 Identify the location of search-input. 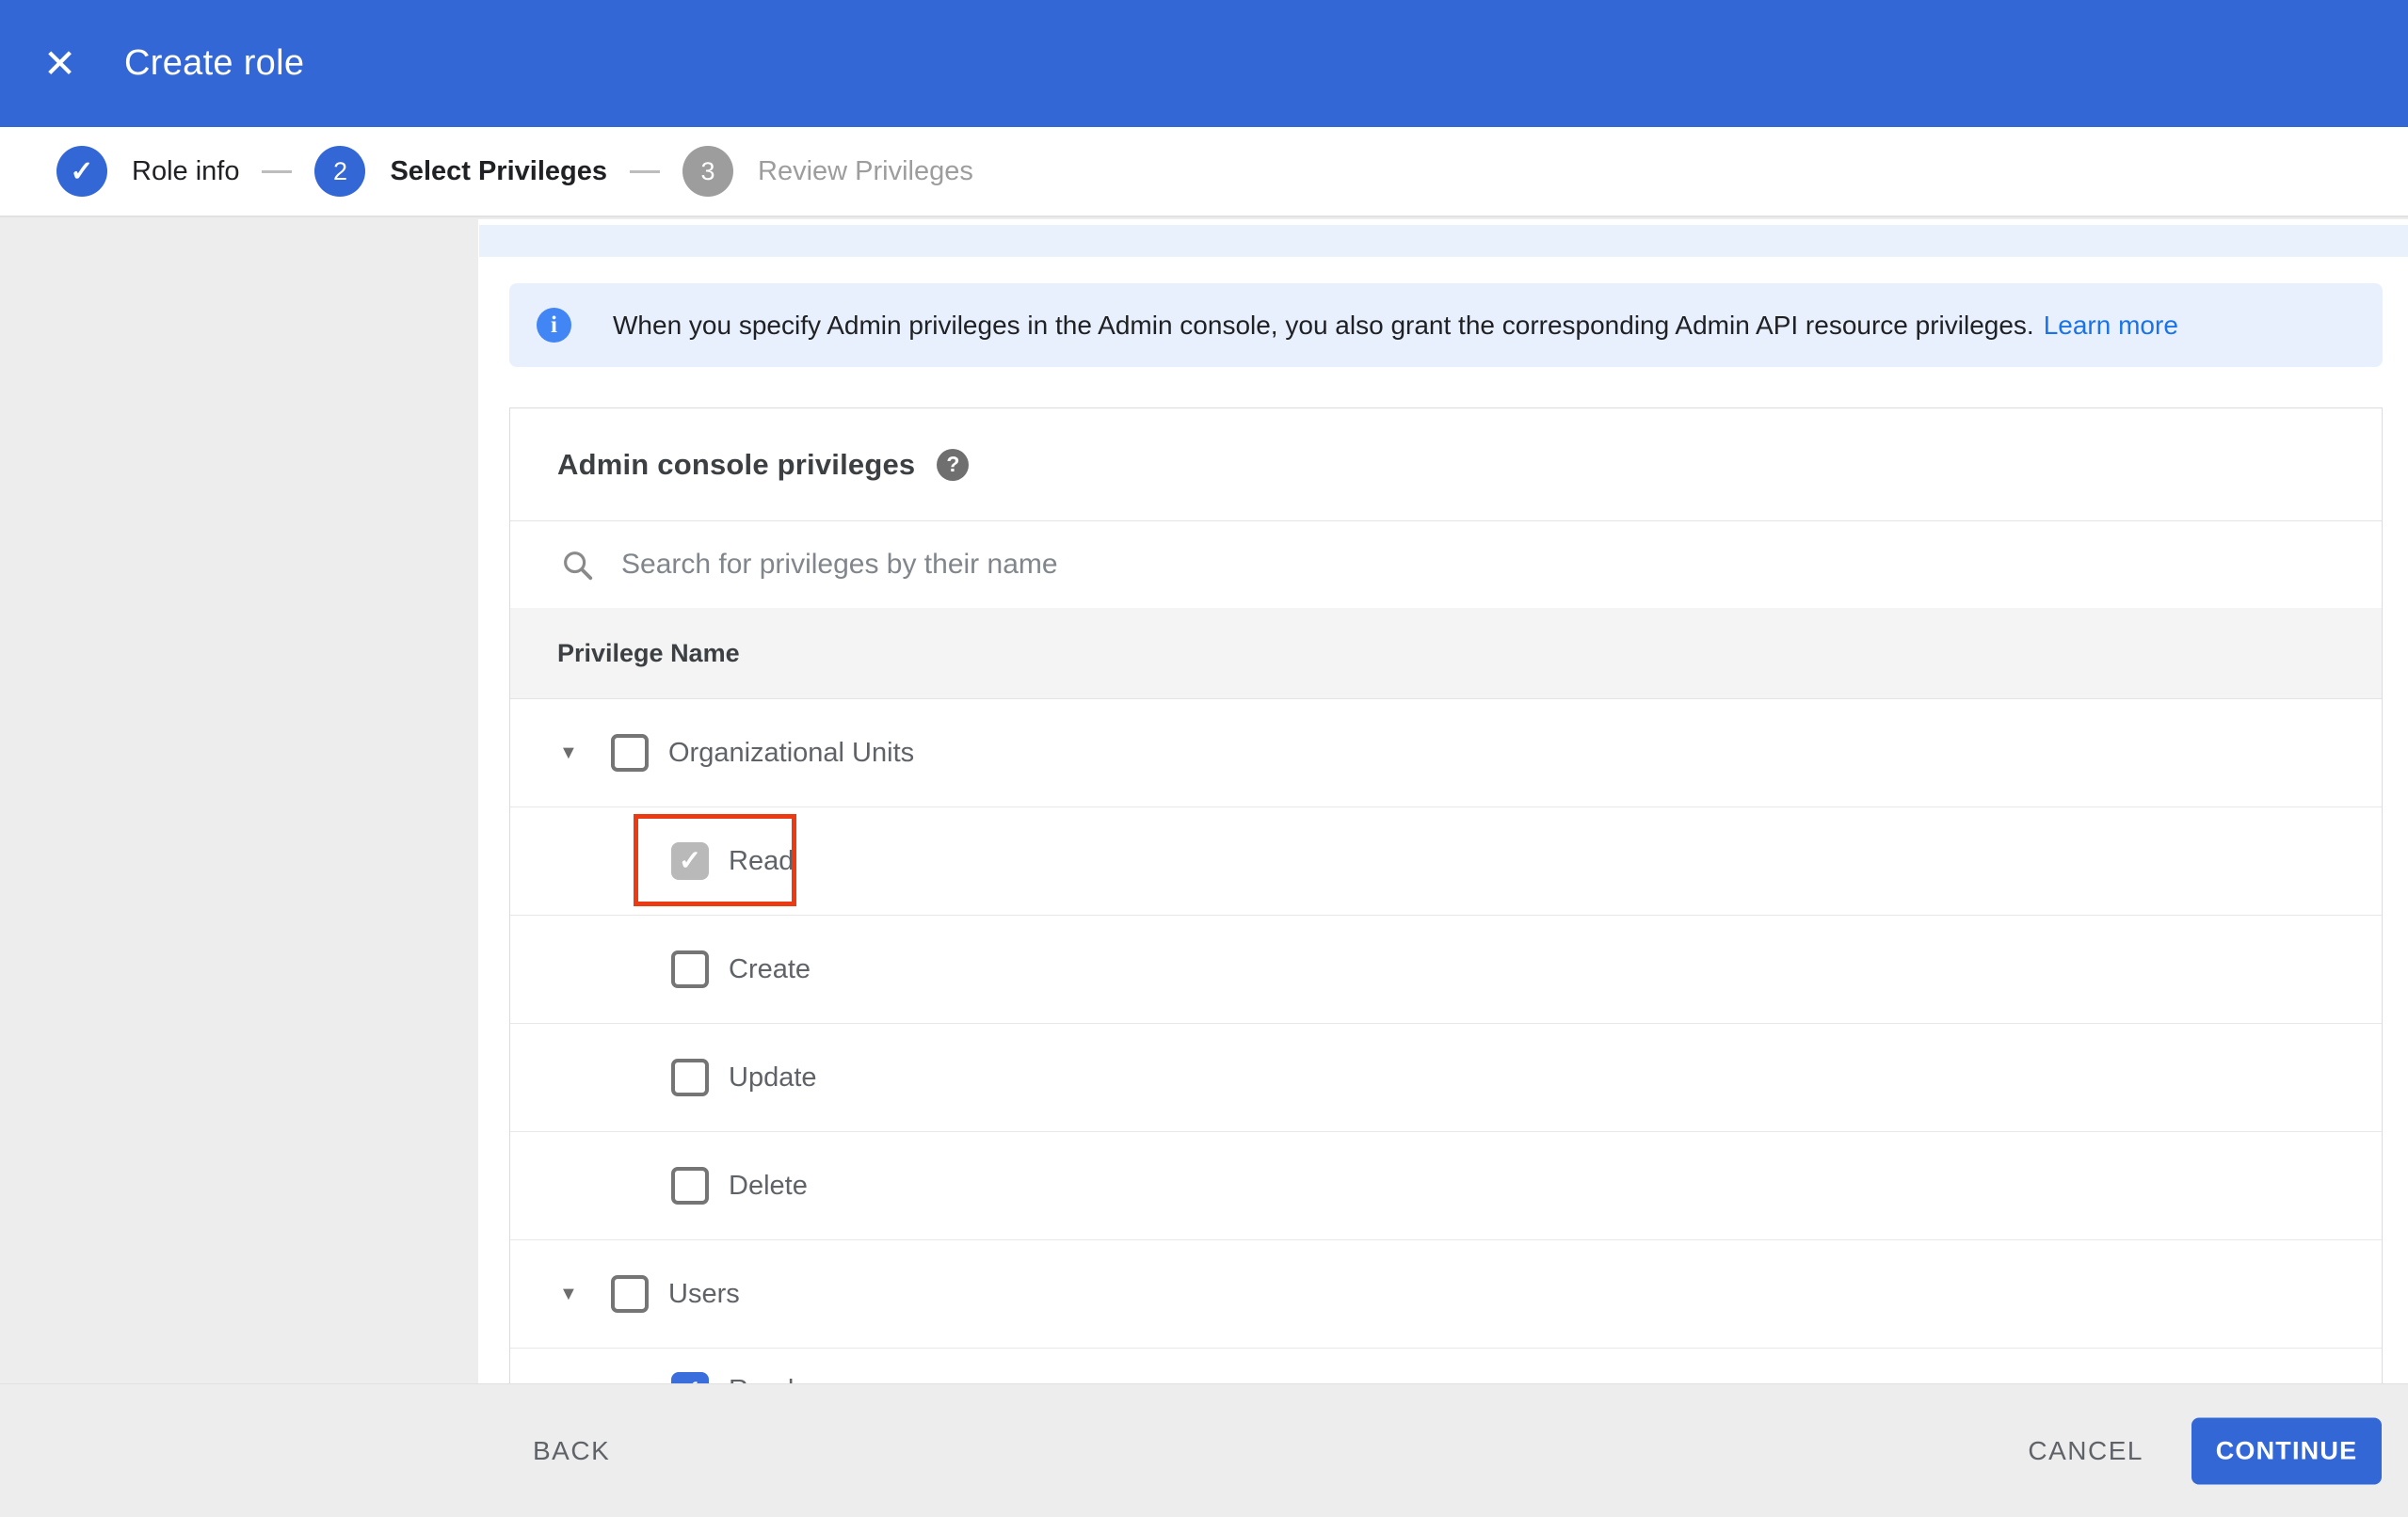
(1374, 565).